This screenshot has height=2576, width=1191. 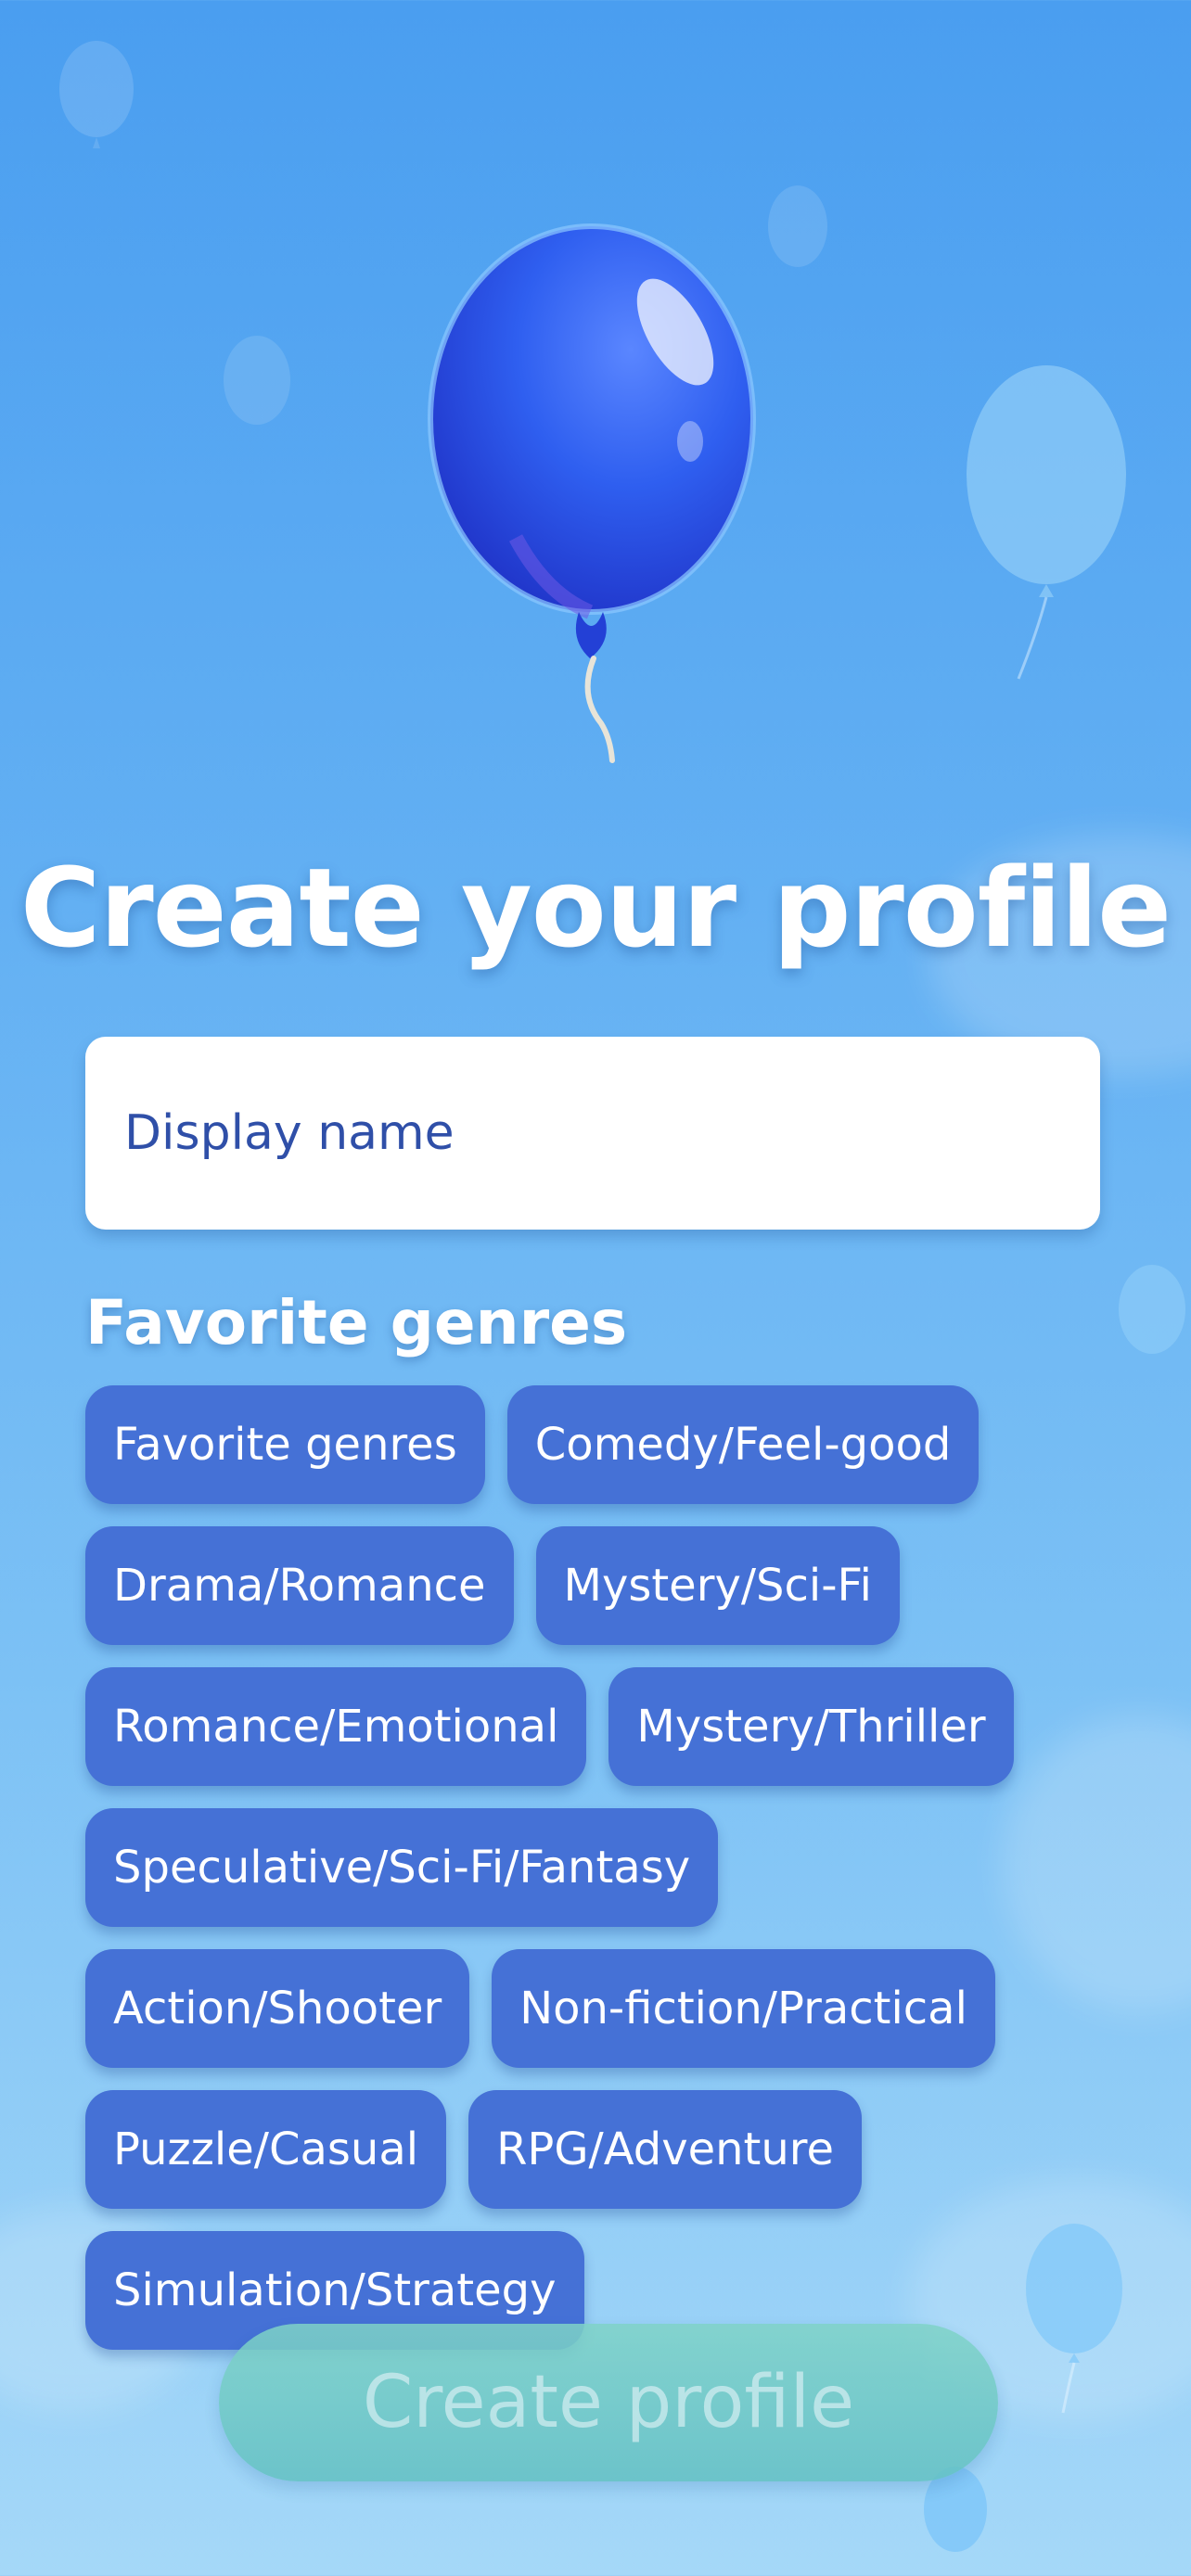 I want to click on genre-chip: Drama/Romance, so click(x=299, y=1585).